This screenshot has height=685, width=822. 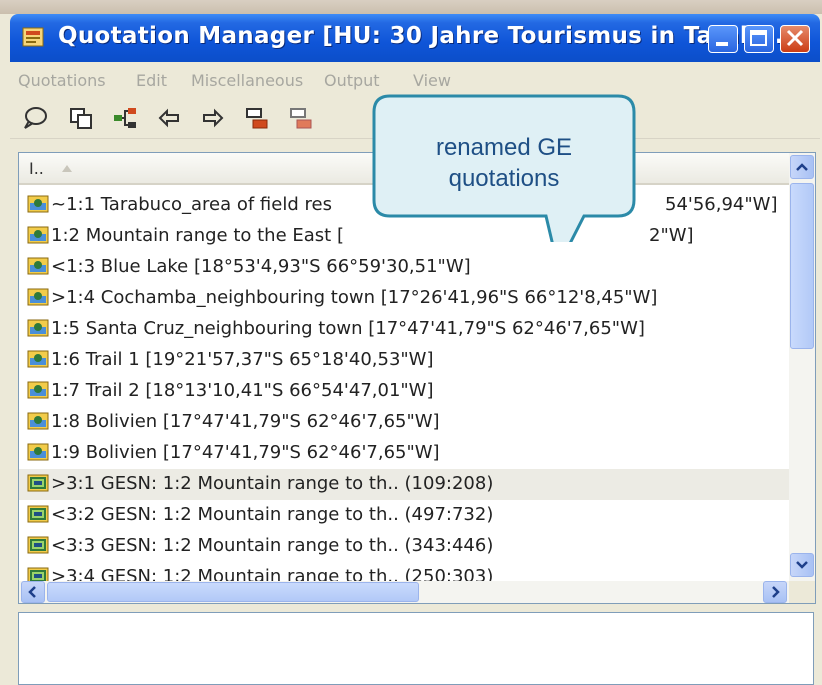 What do you see at coordinates (722, 44) in the screenshot?
I see `minimize-icon` at bounding box center [722, 44].